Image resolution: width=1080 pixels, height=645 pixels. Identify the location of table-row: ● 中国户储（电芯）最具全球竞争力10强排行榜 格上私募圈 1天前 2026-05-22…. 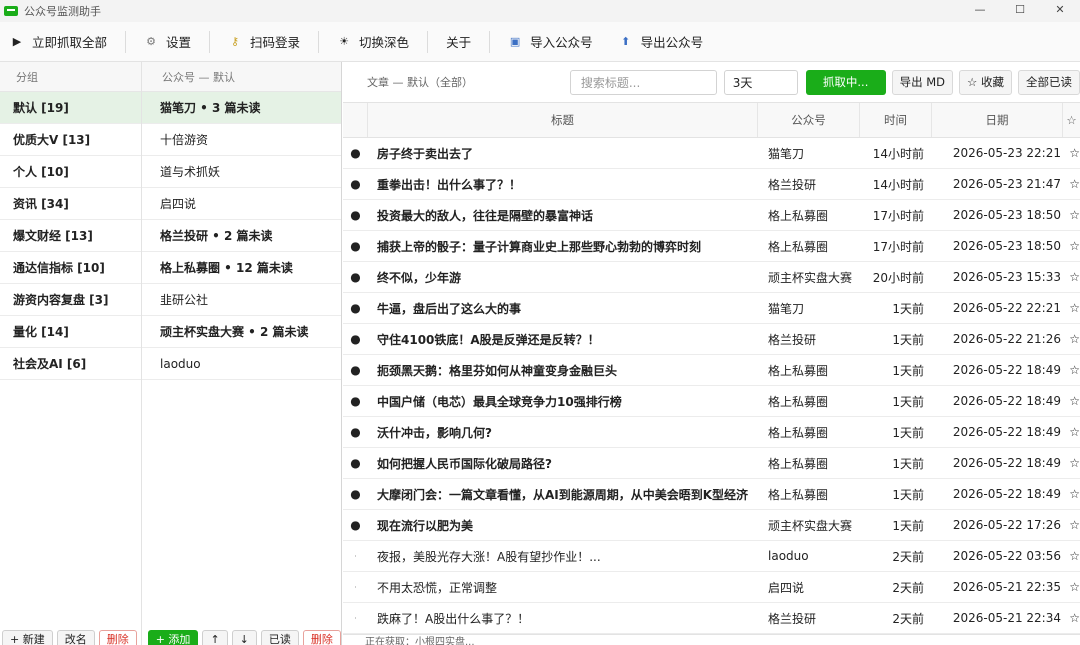
(711, 401).